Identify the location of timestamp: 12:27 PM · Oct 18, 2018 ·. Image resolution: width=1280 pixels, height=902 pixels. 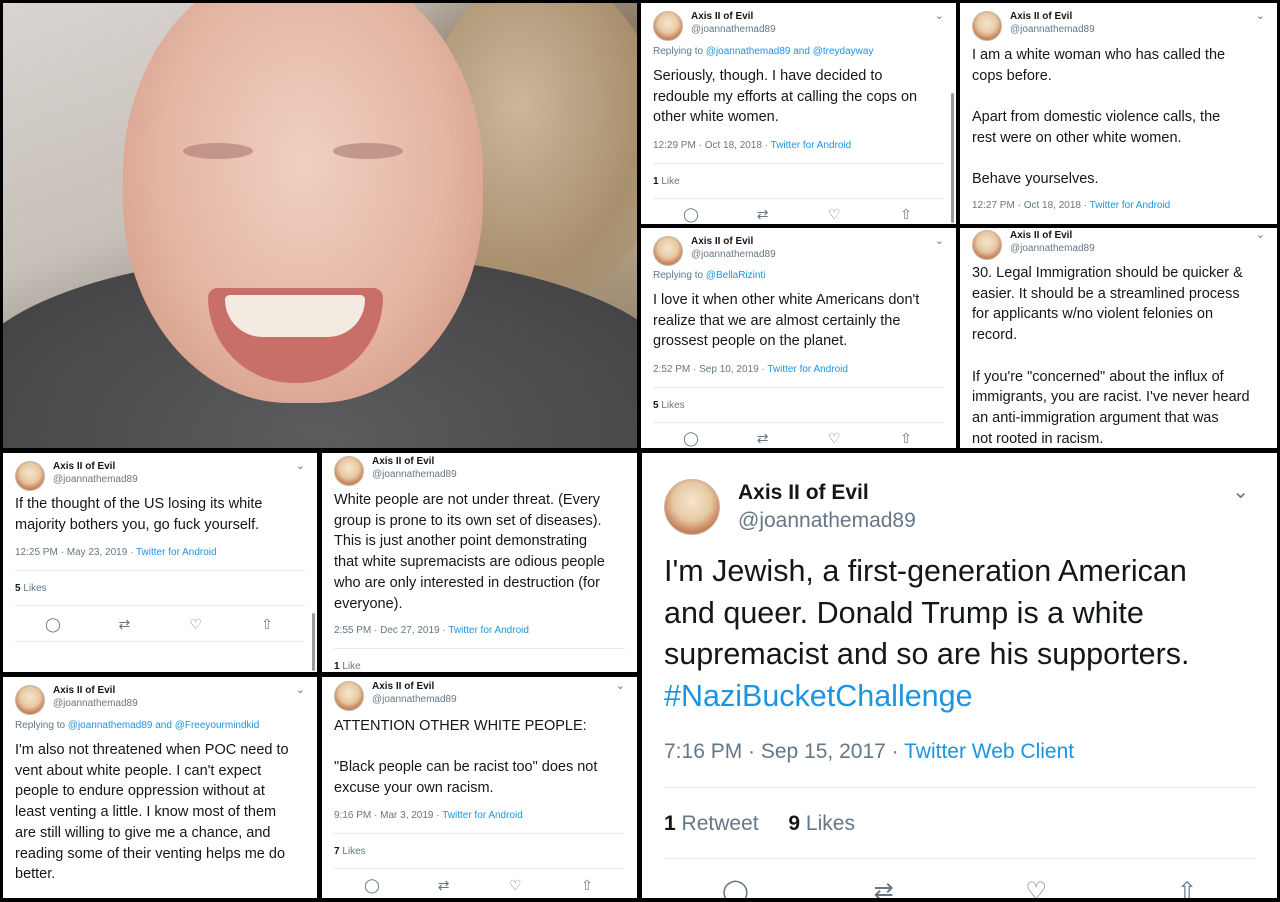
(1031, 205).